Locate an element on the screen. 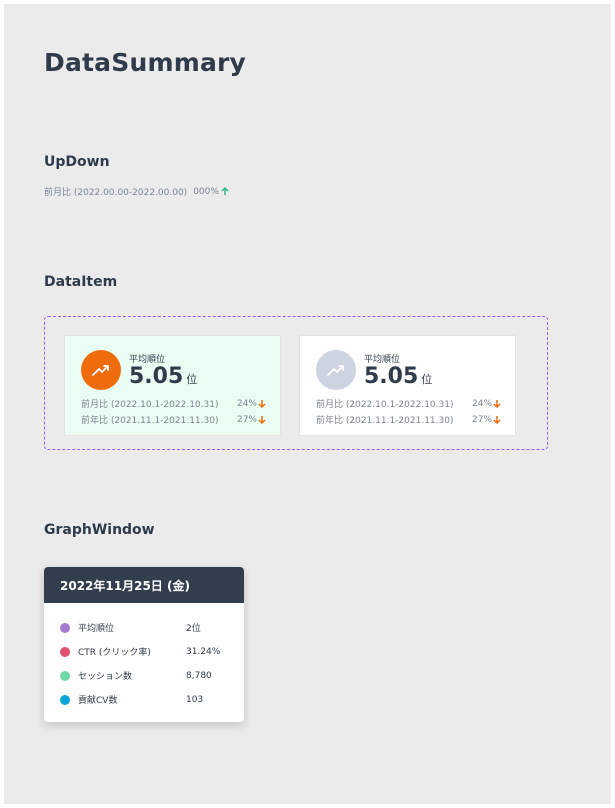 This screenshot has width=615, height=808. graph-date-header: 2022年11月25日 (金) is located at coordinates (144, 585).